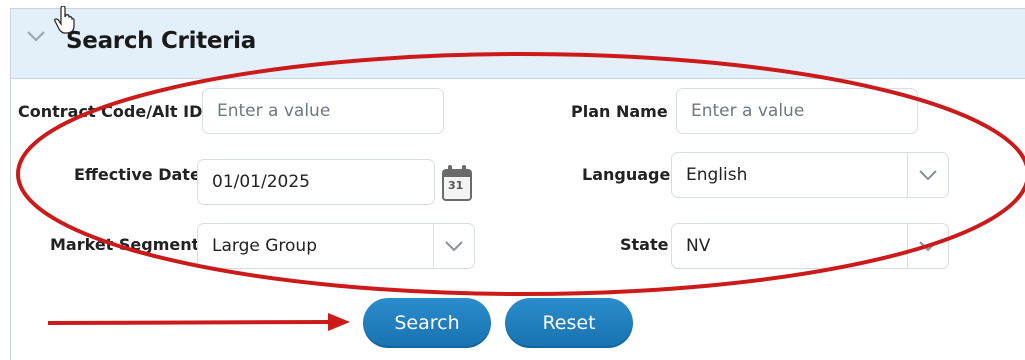  What do you see at coordinates (137, 174) in the screenshot?
I see `effective-date-label: Effective Date` at bounding box center [137, 174].